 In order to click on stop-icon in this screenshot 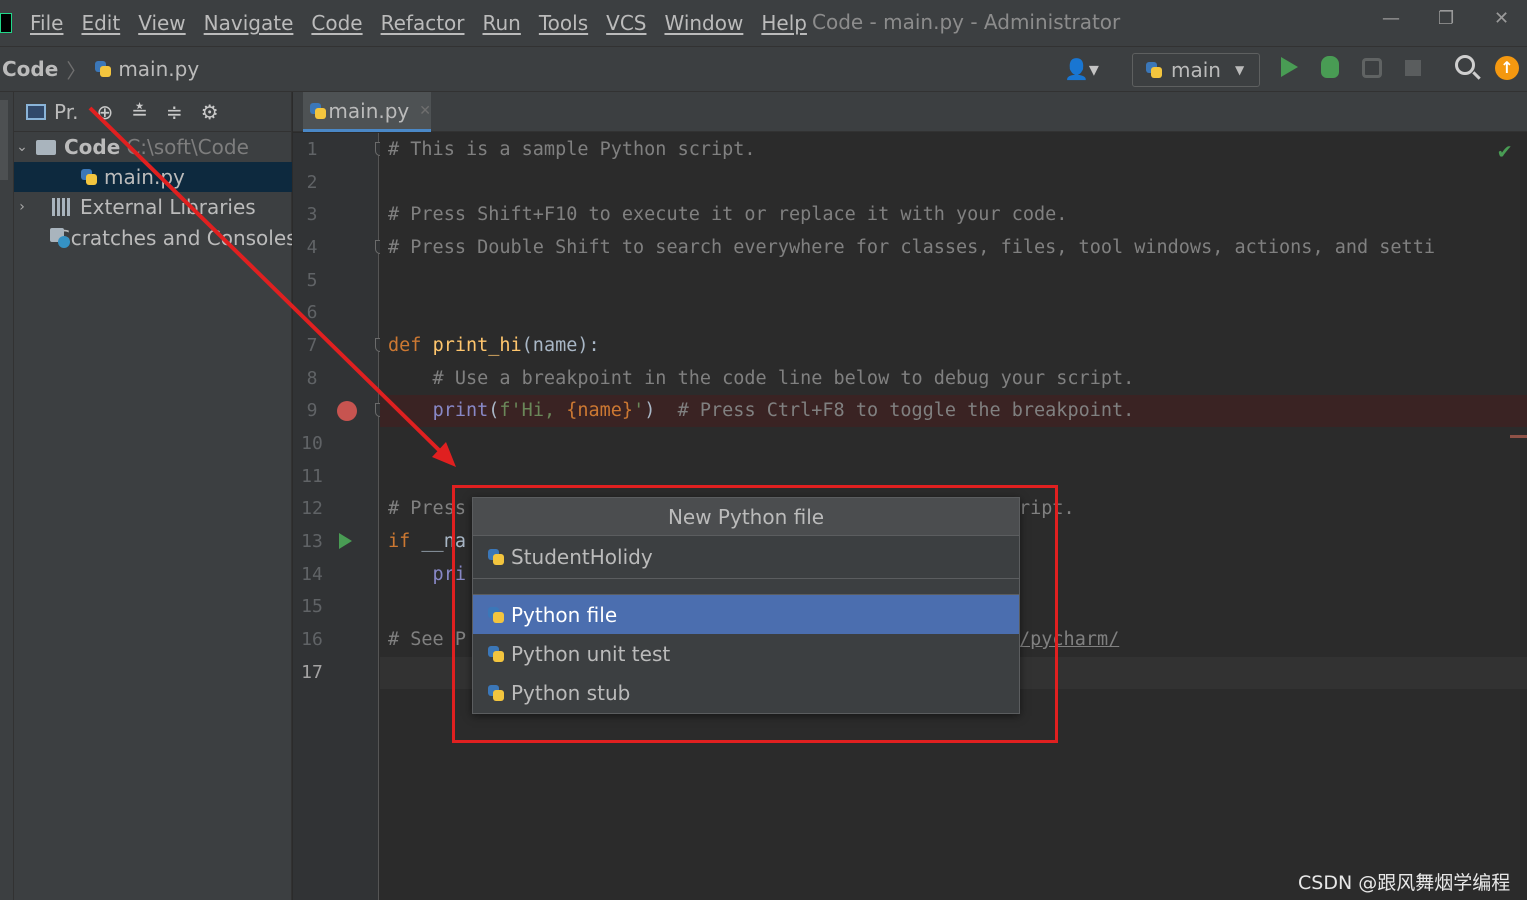, I will do `click(1413, 68)`.